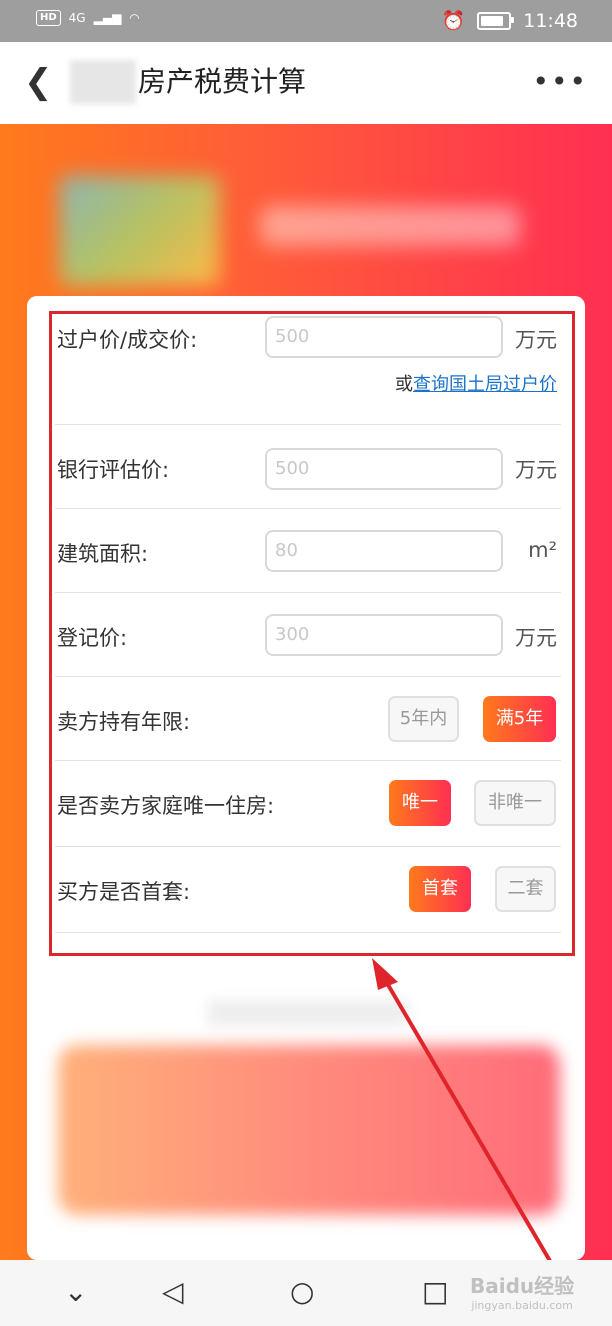 The width and height of the screenshot is (612, 1326). I want to click on battery-icon, so click(496, 20).